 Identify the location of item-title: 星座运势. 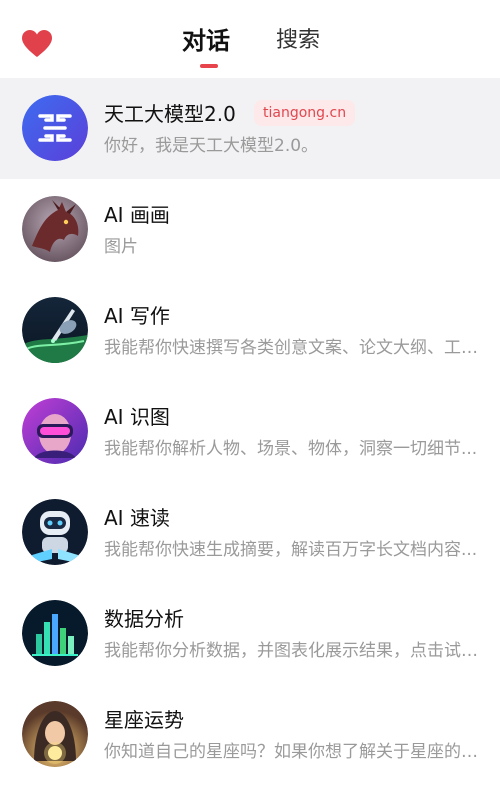
(144, 720).